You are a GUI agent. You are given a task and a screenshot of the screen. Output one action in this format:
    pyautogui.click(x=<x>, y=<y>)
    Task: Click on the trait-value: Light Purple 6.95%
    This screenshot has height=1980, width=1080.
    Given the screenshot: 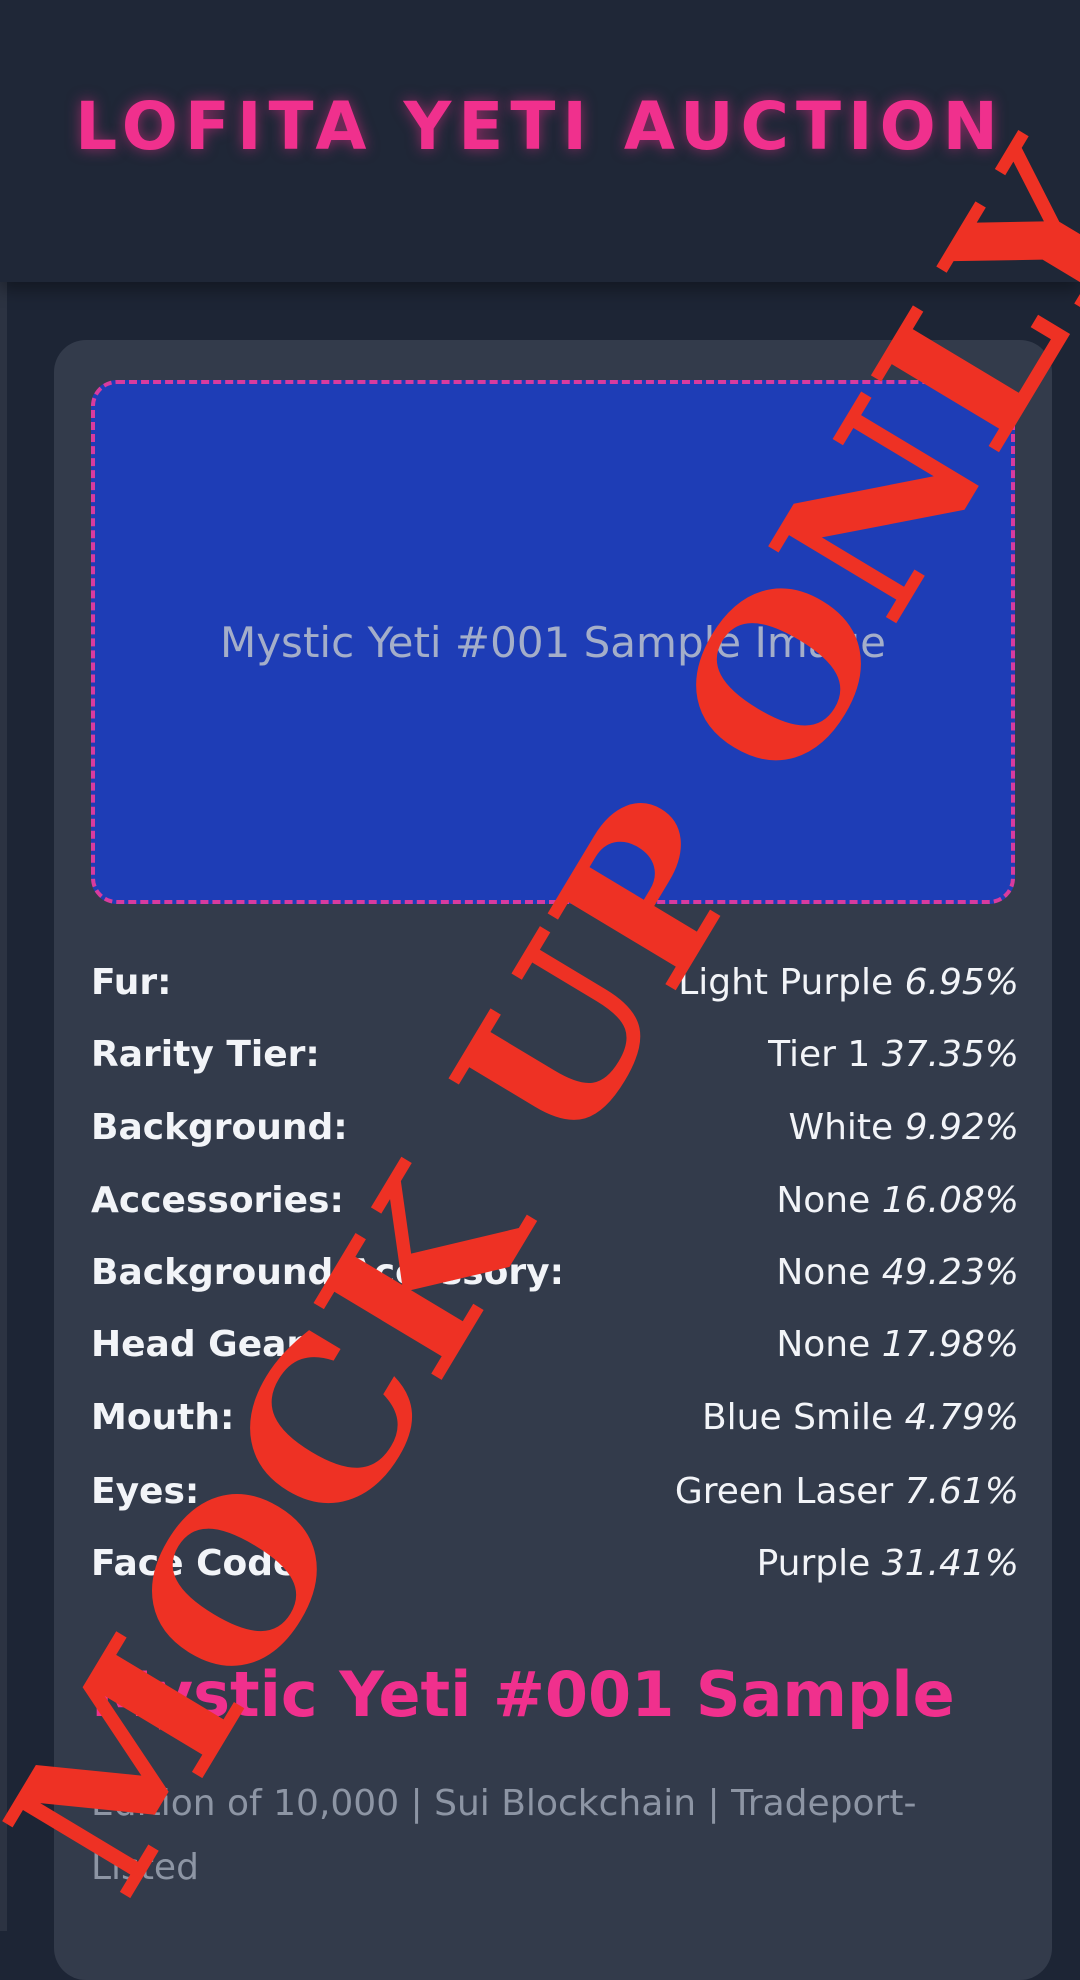 What is the action you would take?
    pyautogui.click(x=848, y=983)
    